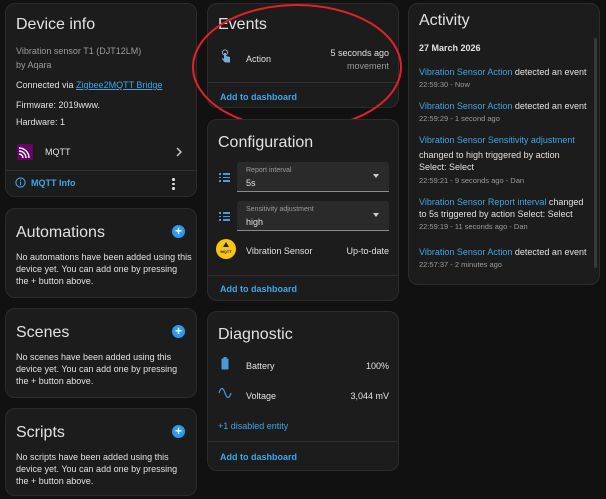  What do you see at coordinates (459, 118) in the screenshot?
I see `activity-entry-meta: 22:59:29 - 1 second ago` at bounding box center [459, 118].